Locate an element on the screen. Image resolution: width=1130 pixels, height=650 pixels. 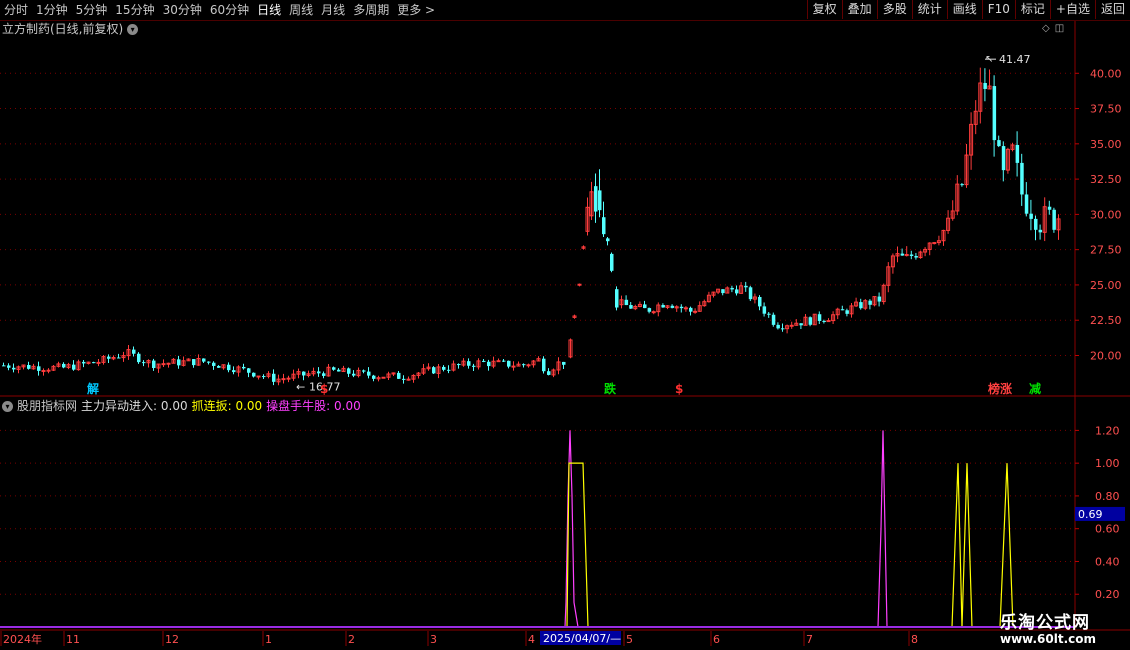
indicator-tick-label: 1.00 is located at coordinates (1107, 463).